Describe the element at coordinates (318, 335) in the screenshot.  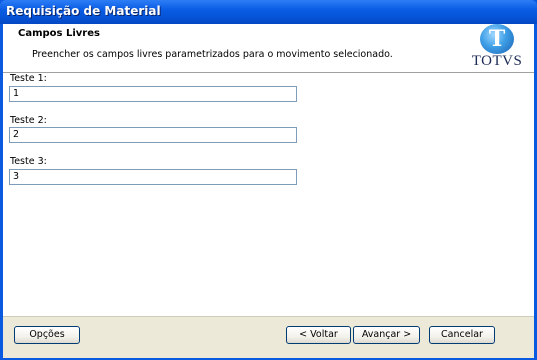
I see `back-button: < Voltar` at that location.